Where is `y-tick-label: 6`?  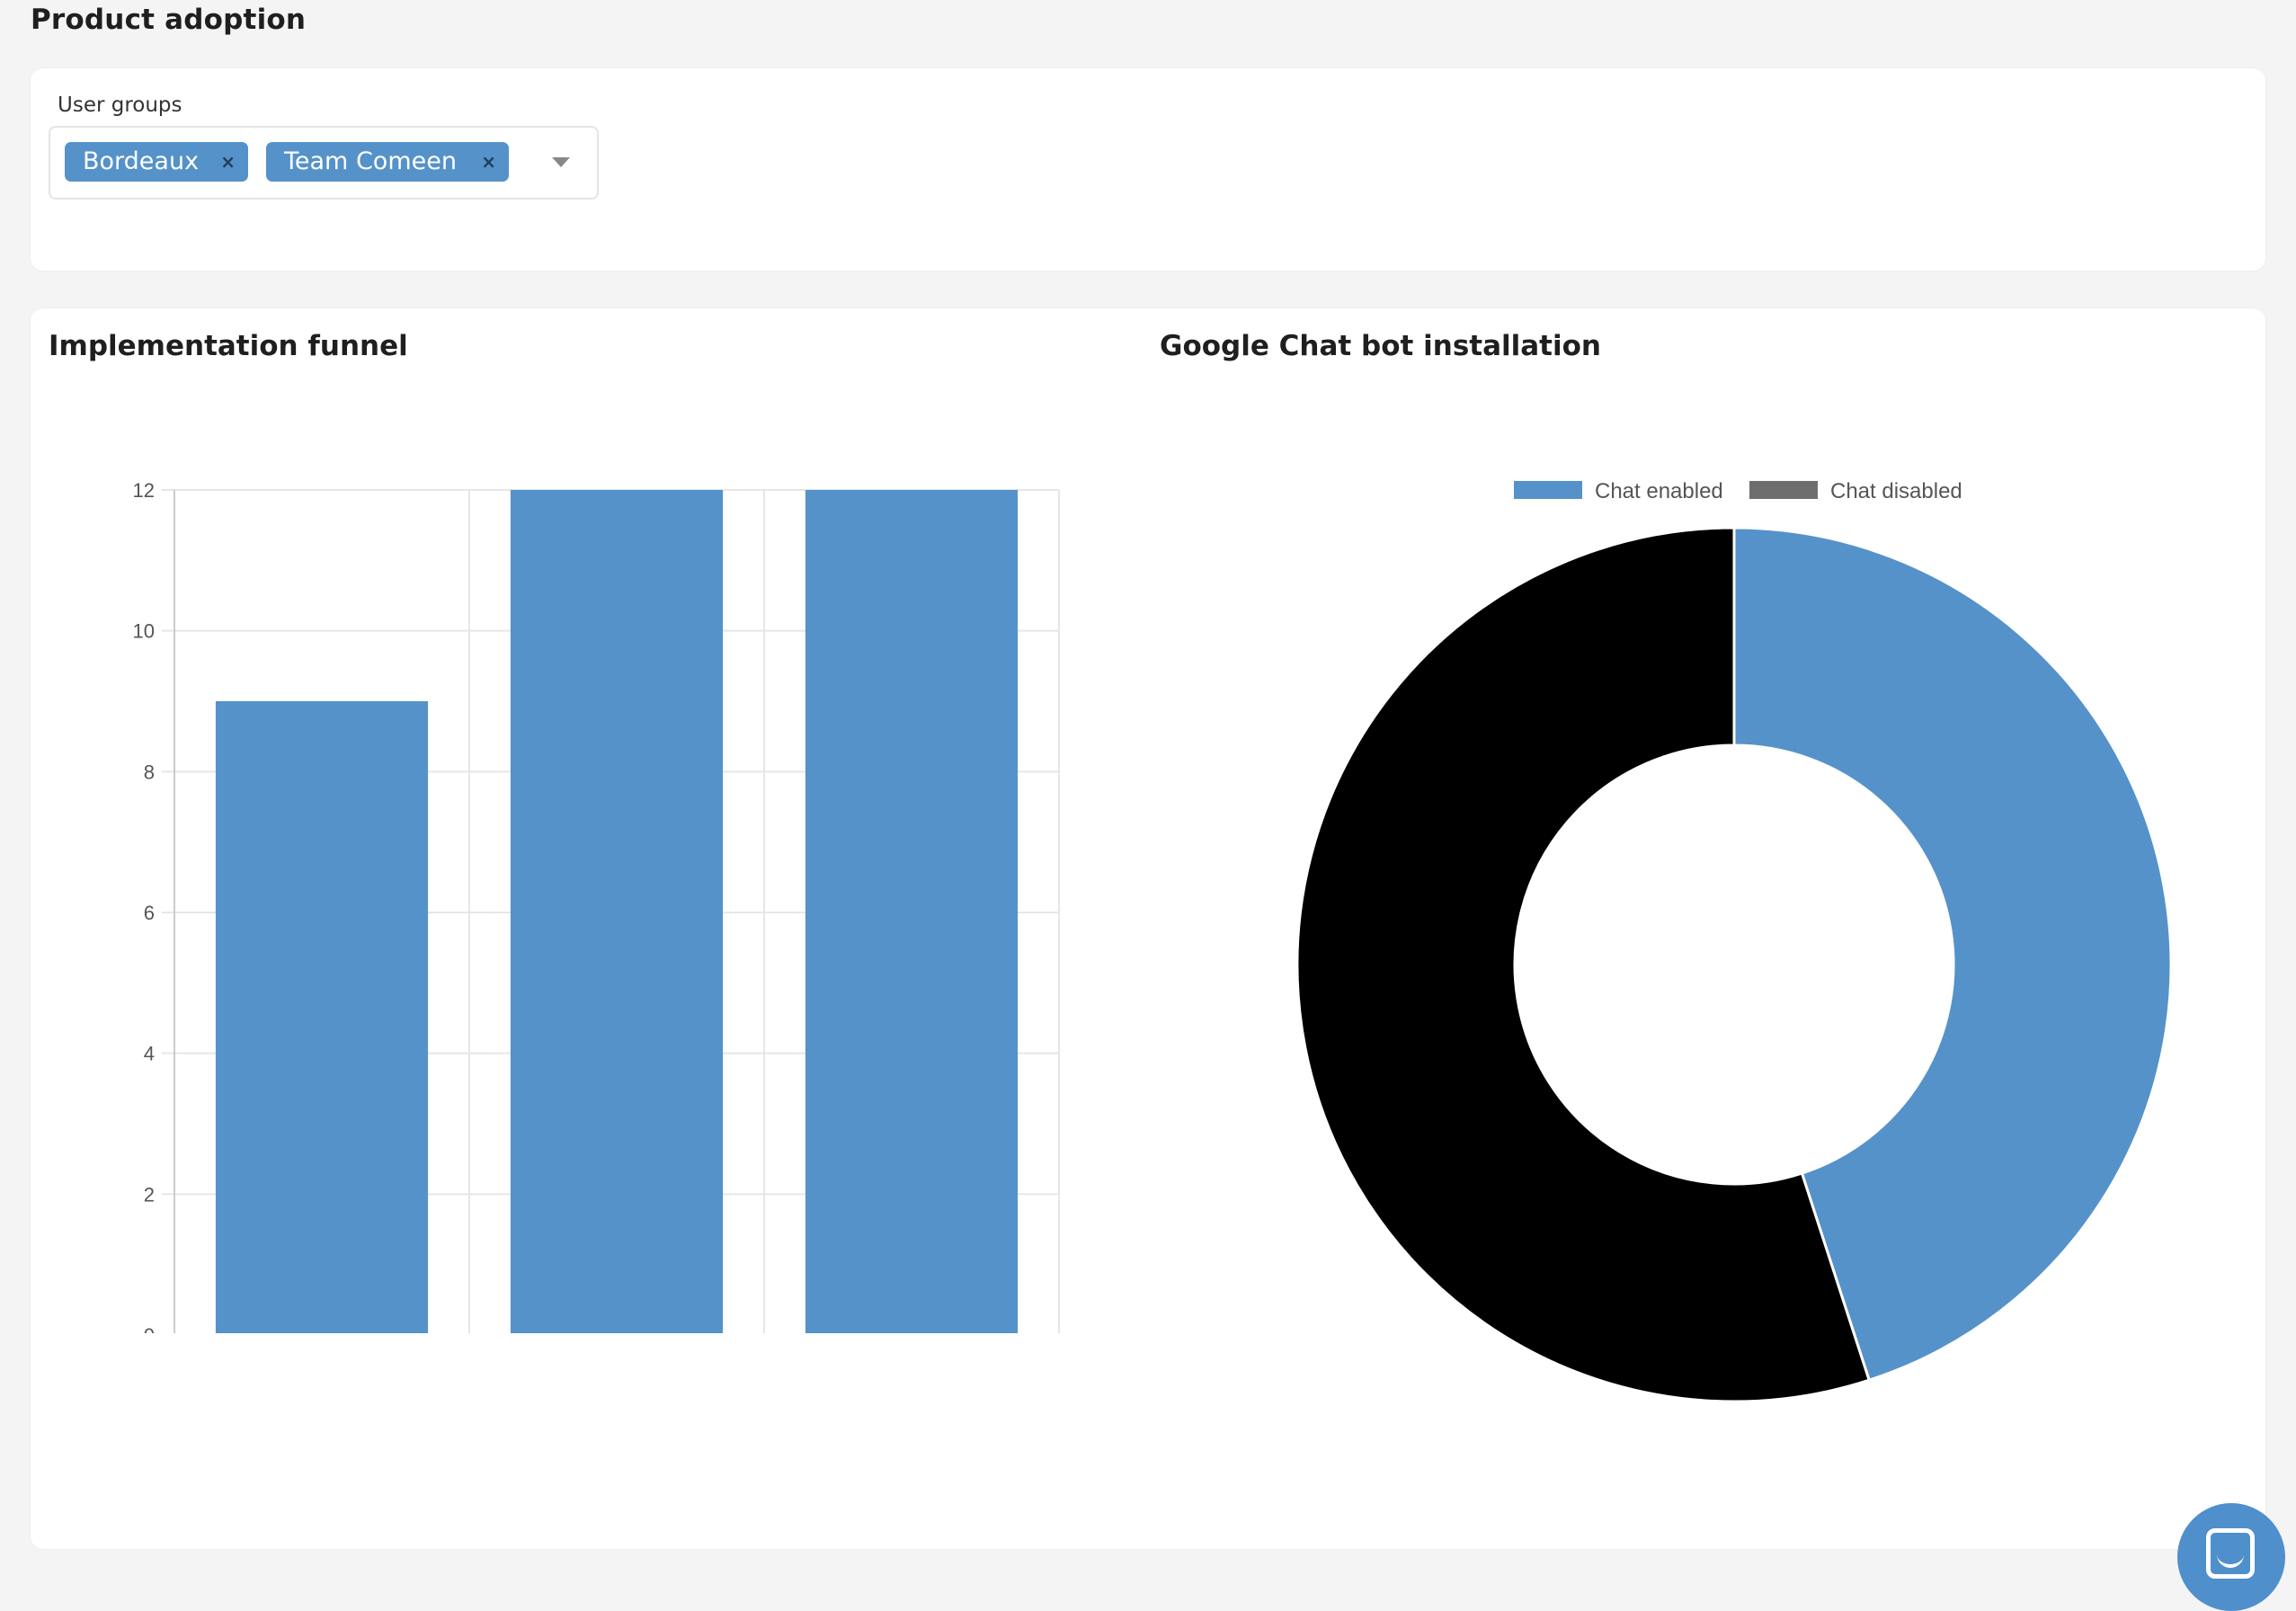 y-tick-label: 6 is located at coordinates (149, 913).